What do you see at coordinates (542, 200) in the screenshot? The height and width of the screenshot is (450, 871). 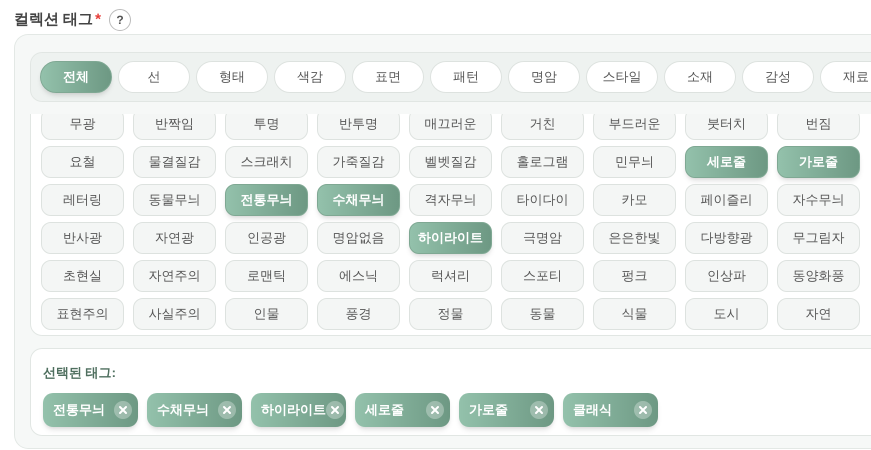 I see `tag-chip: 타이다이` at bounding box center [542, 200].